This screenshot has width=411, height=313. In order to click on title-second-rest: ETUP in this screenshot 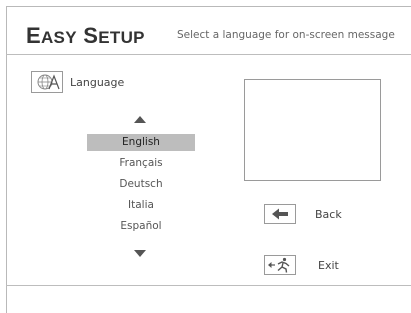, I will do `click(121, 37)`.